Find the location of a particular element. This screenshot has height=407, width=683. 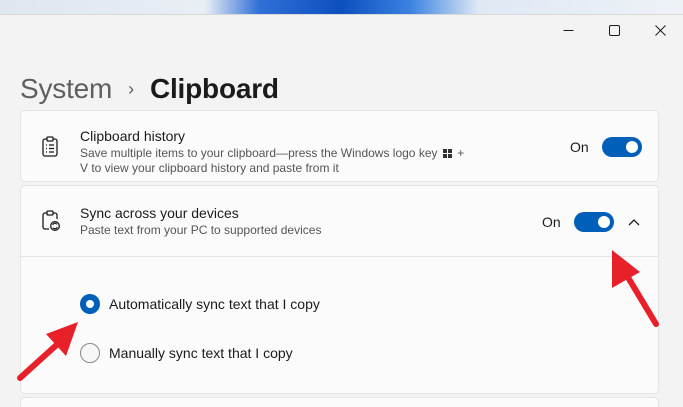

clipboard-history-toggle is located at coordinates (622, 147).